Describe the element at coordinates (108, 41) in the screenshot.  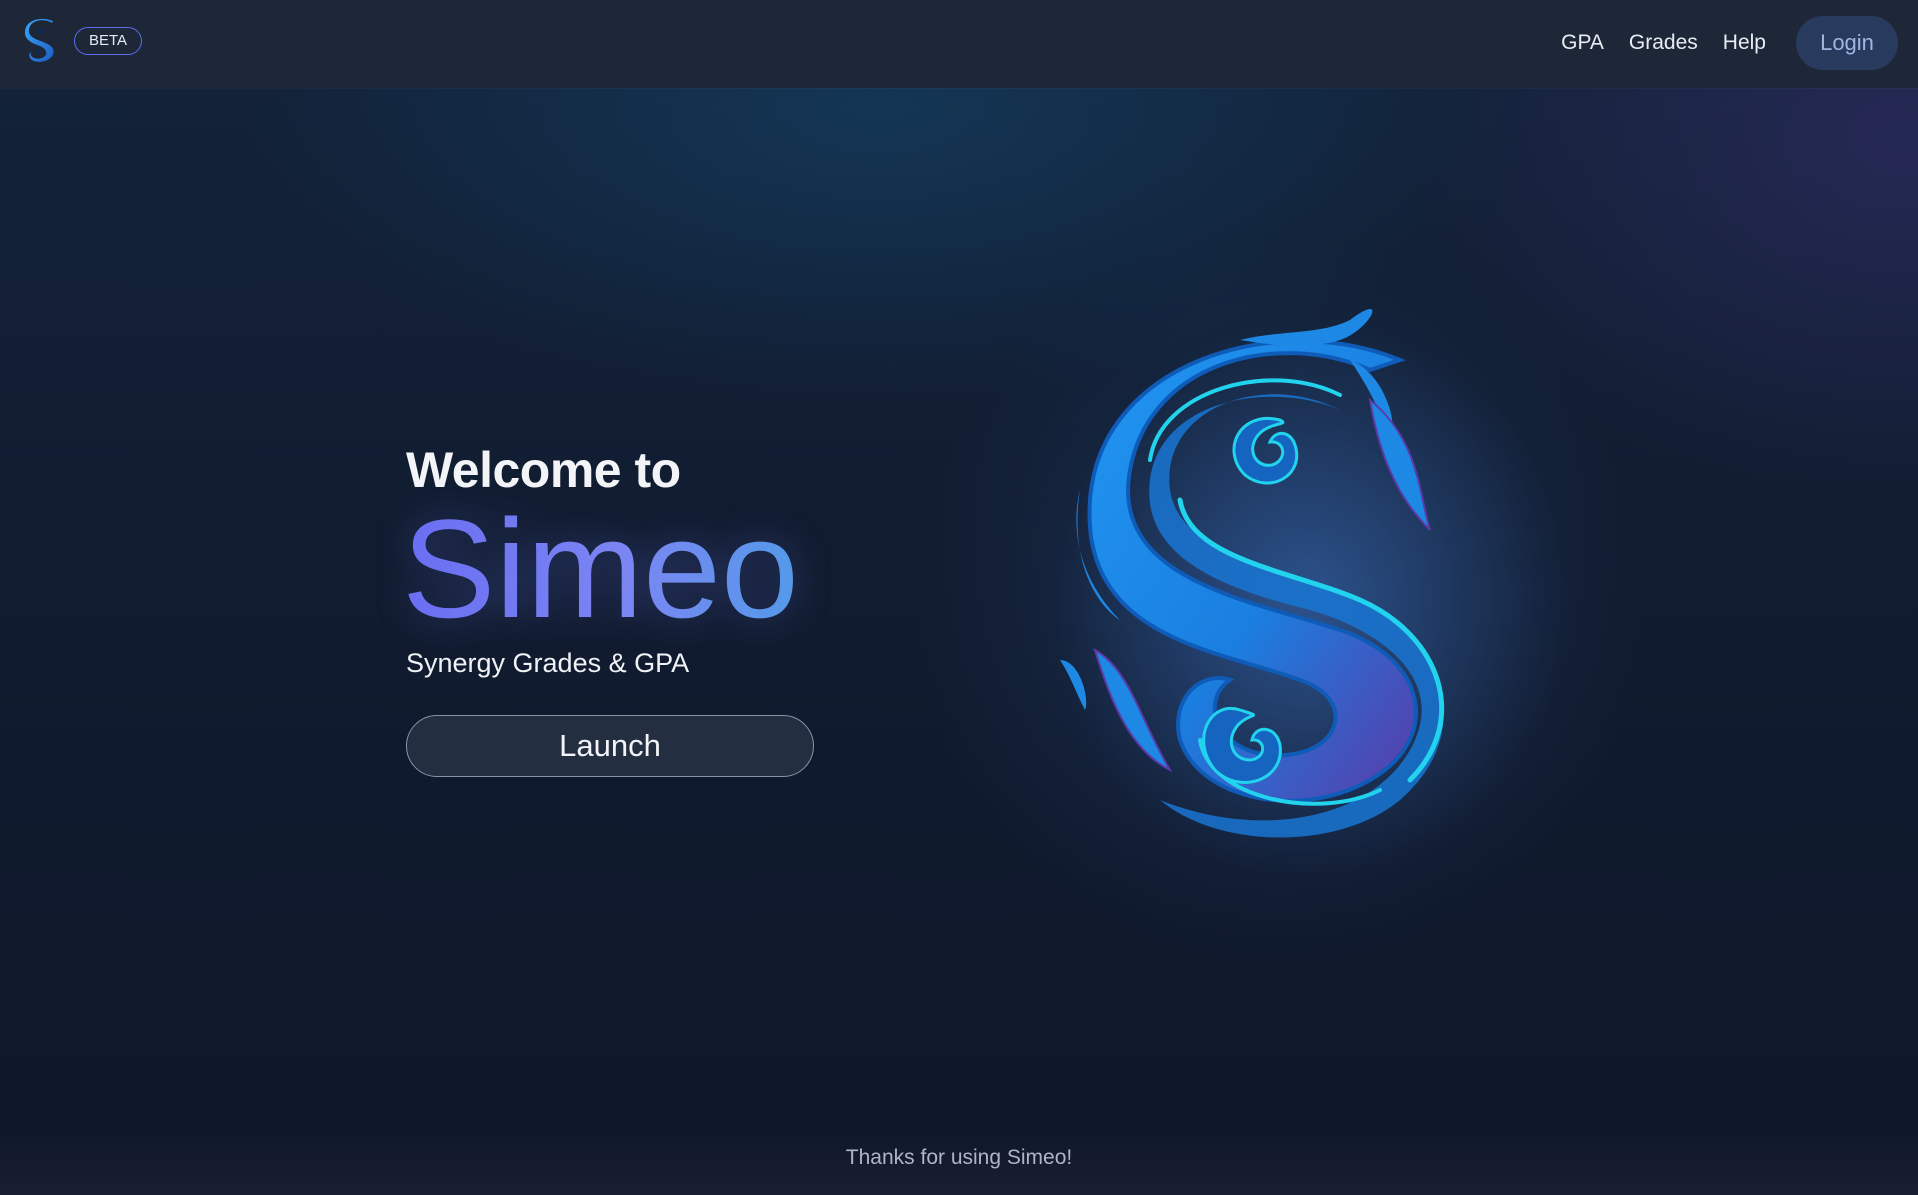
I see `beta-badge: BETA` at that location.